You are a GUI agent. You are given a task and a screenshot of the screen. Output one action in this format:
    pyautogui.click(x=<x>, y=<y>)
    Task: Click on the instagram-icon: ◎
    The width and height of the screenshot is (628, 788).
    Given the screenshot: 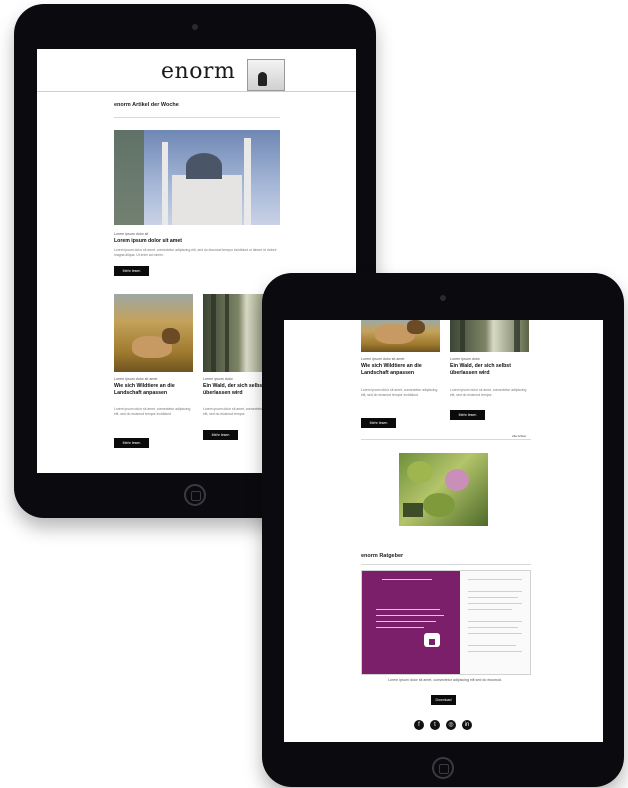 What is the action you would take?
    pyautogui.click(x=451, y=725)
    